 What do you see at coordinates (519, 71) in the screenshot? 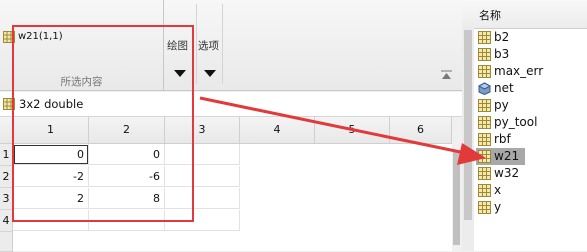
I see `workspace-variable-name: max_err` at bounding box center [519, 71].